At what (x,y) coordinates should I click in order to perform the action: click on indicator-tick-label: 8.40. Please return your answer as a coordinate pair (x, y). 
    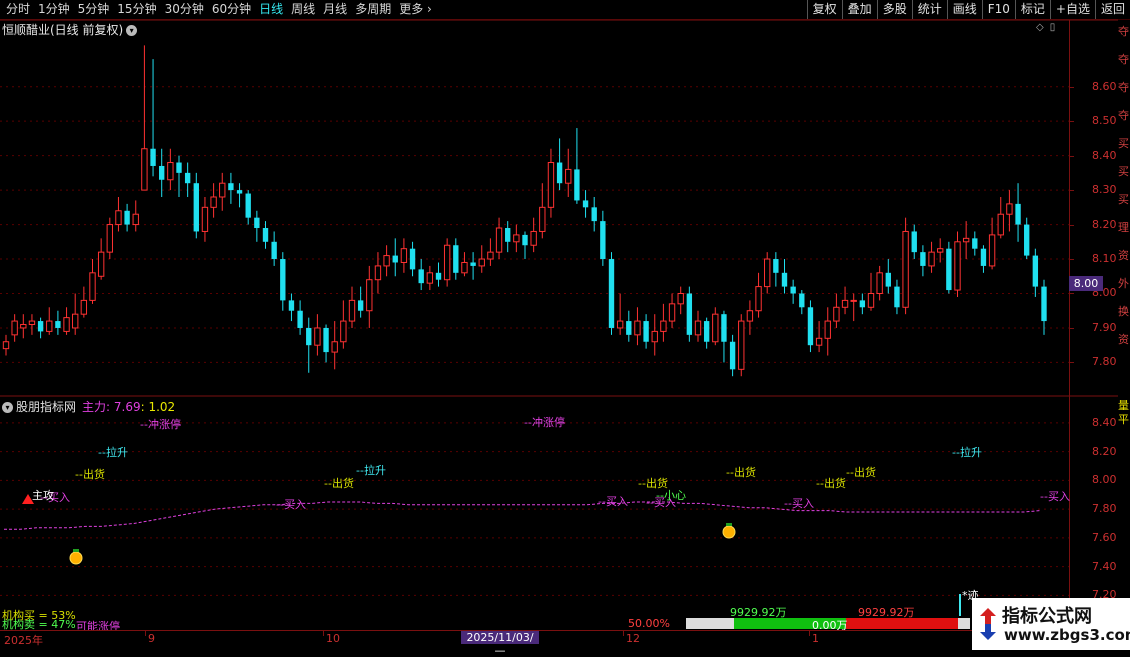
    Looking at the image, I should click on (1104, 422).